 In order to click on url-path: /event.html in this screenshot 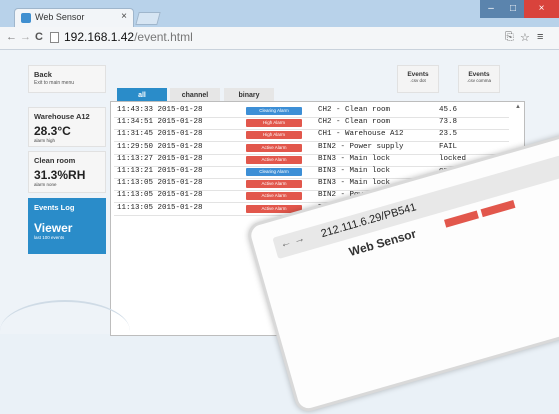, I will do `click(163, 37)`.